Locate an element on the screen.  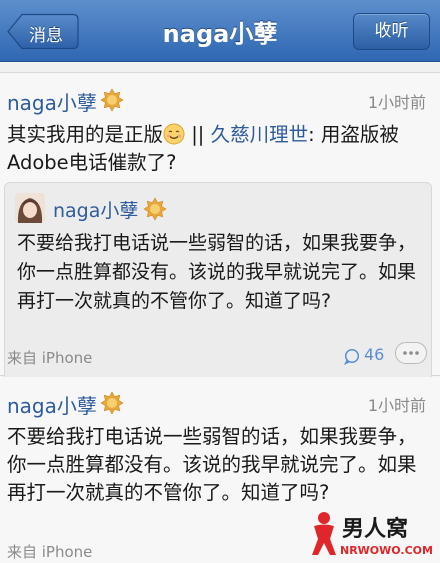
follow-button: 收听 is located at coordinates (391, 31).